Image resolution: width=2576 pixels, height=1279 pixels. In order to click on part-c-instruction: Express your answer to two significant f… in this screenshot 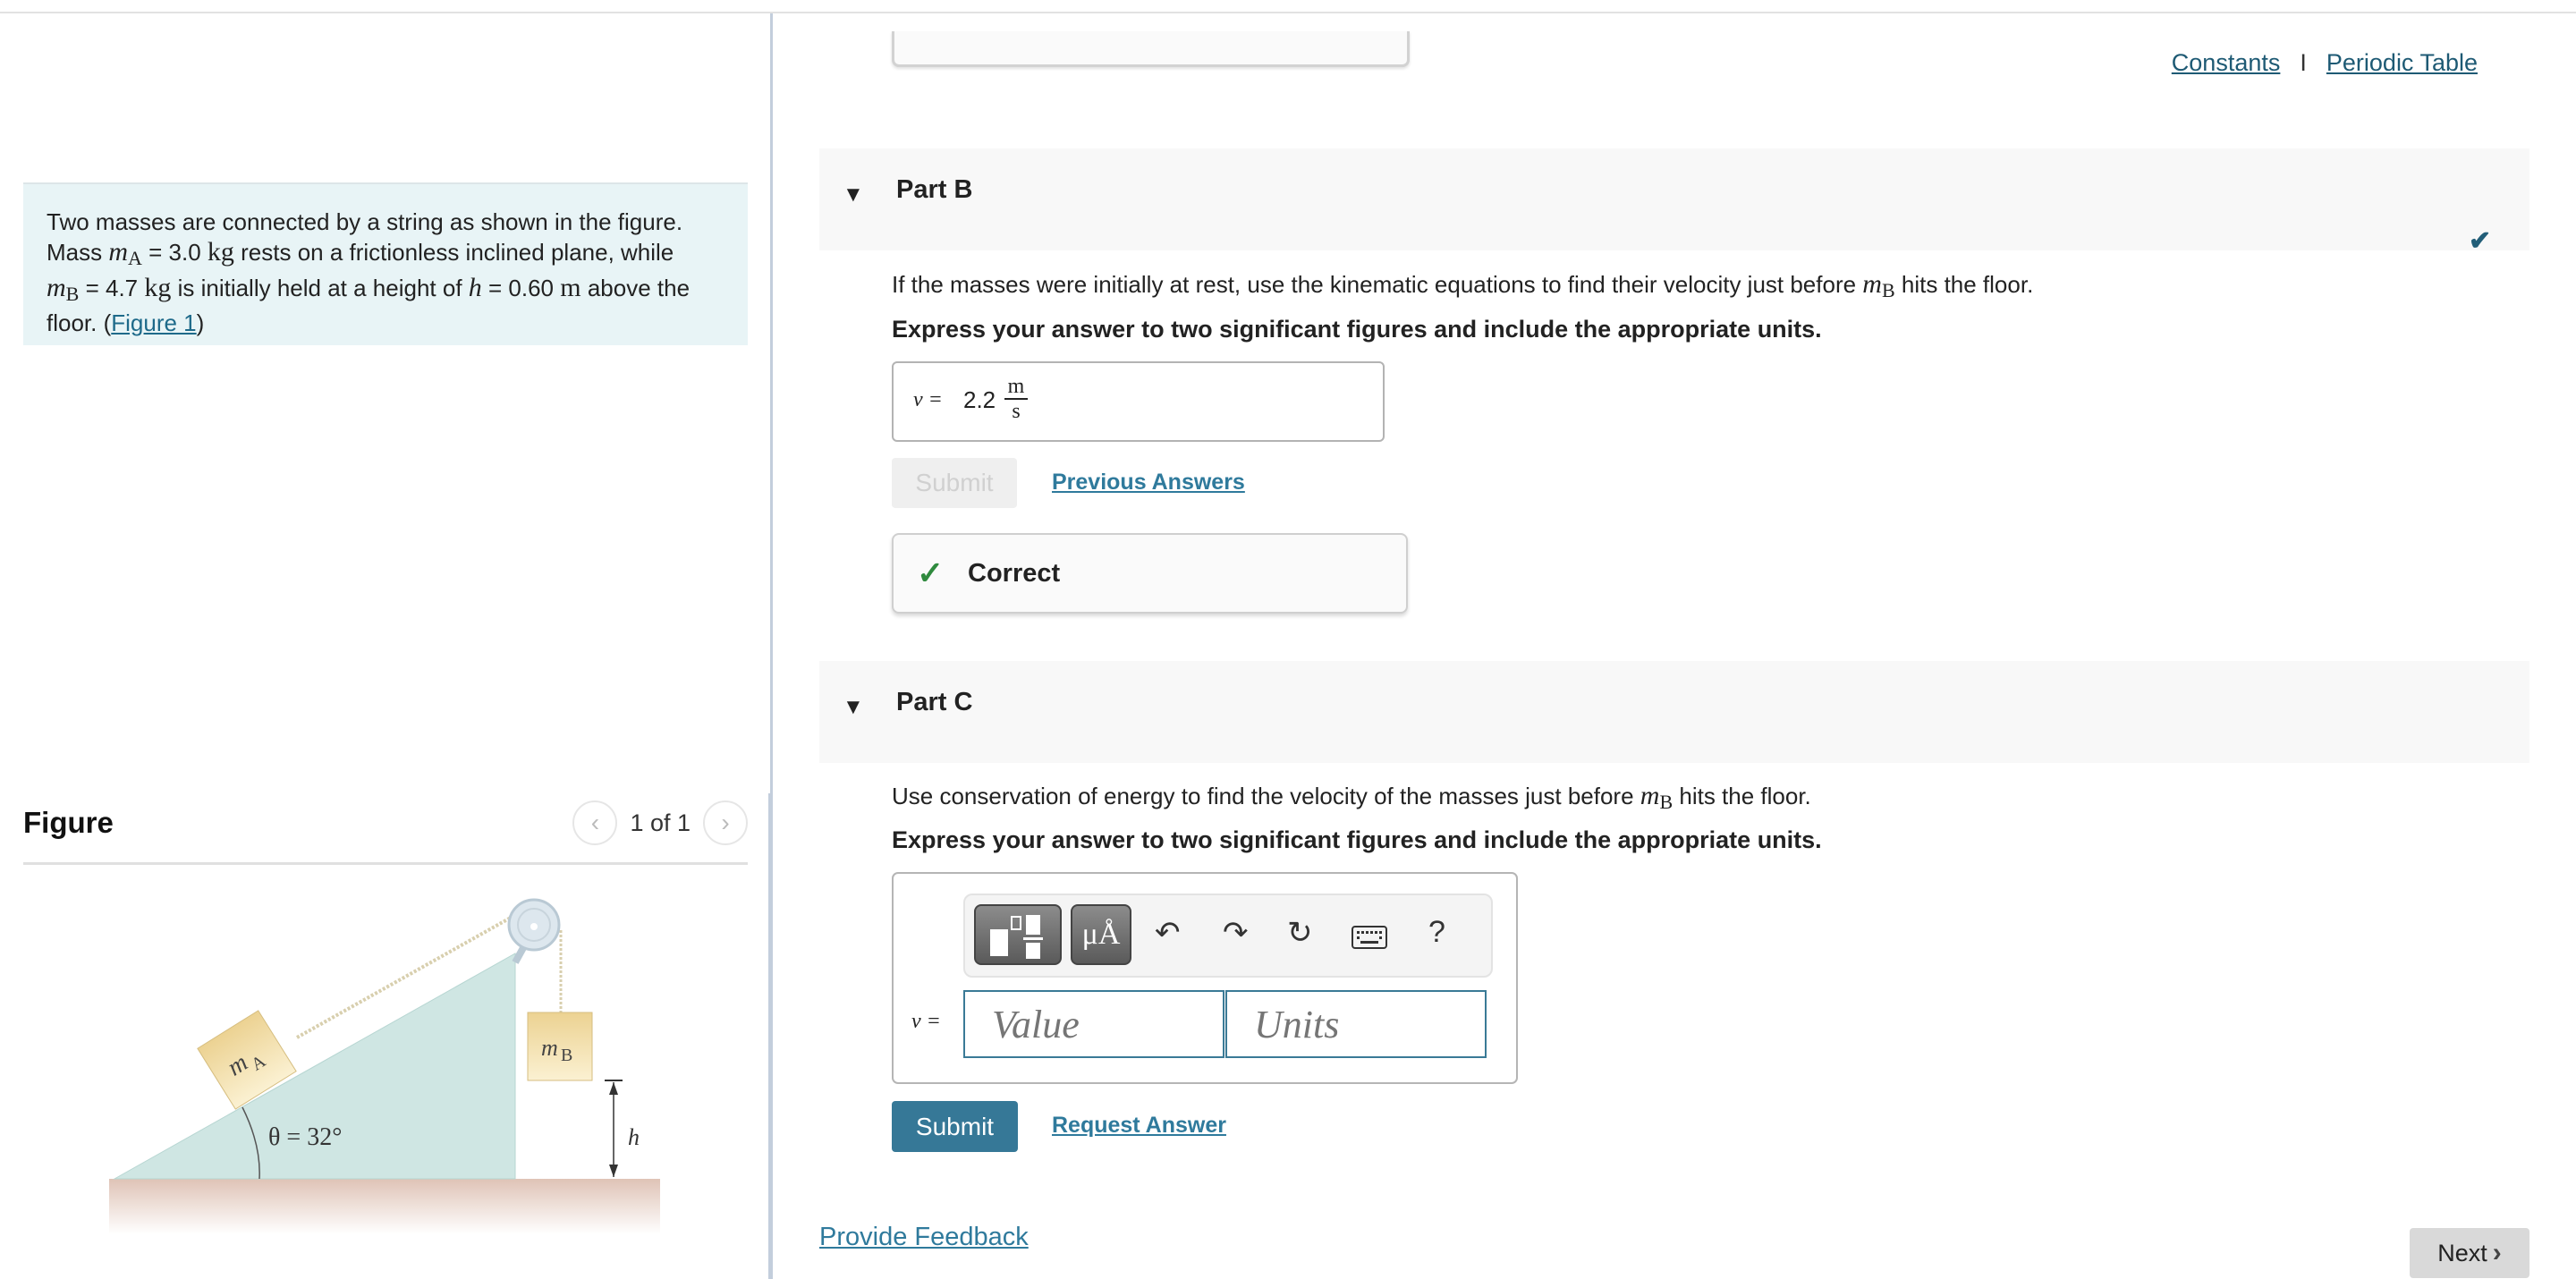, I will do `click(1357, 840)`.